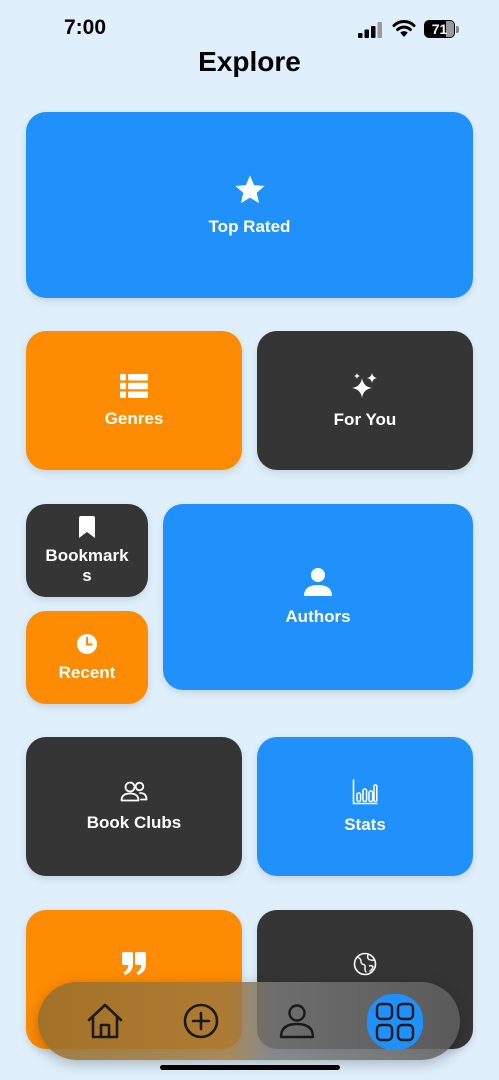  I want to click on tab-add, so click(201, 1021).